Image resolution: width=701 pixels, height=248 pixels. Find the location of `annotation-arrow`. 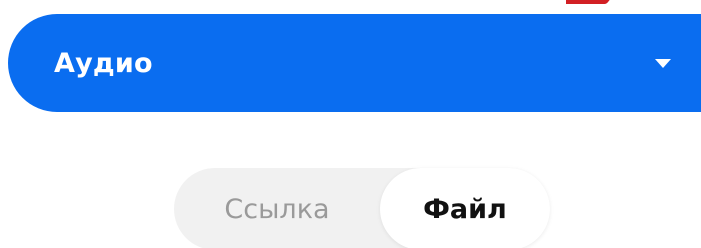

annotation-arrow is located at coordinates (588, 4).